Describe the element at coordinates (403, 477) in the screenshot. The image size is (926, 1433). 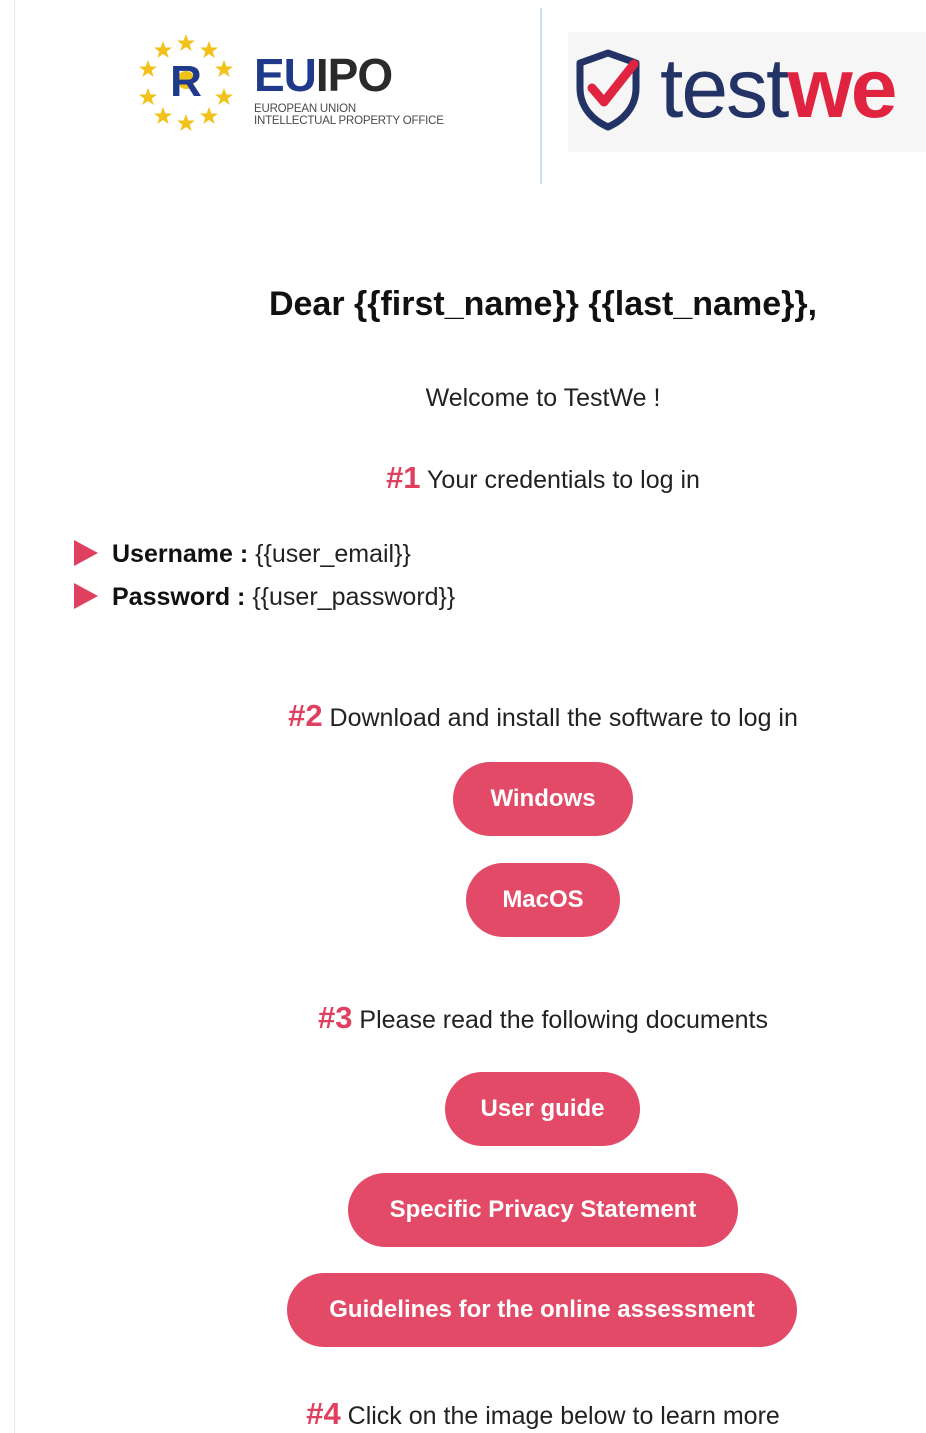
I see `step-number: #1` at that location.